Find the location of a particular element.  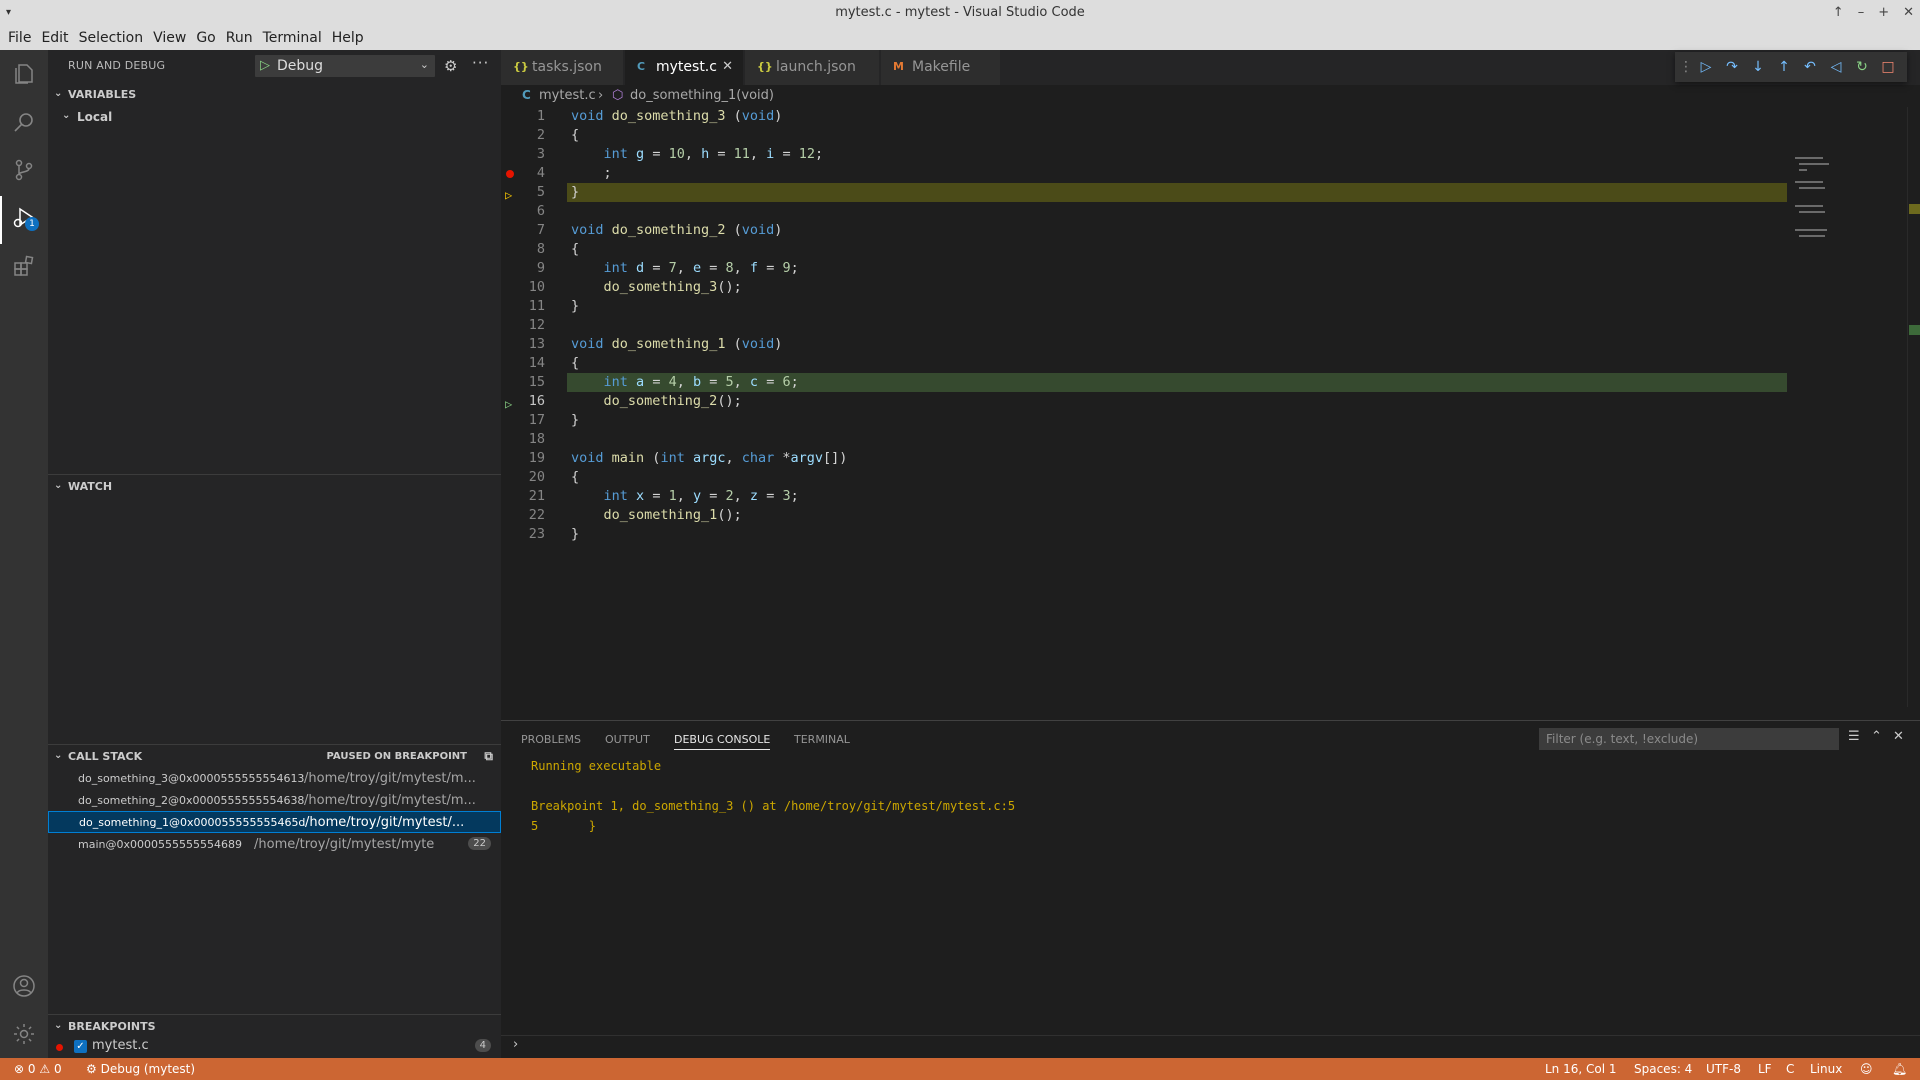

editor-scrollbar is located at coordinates (1913, 407).